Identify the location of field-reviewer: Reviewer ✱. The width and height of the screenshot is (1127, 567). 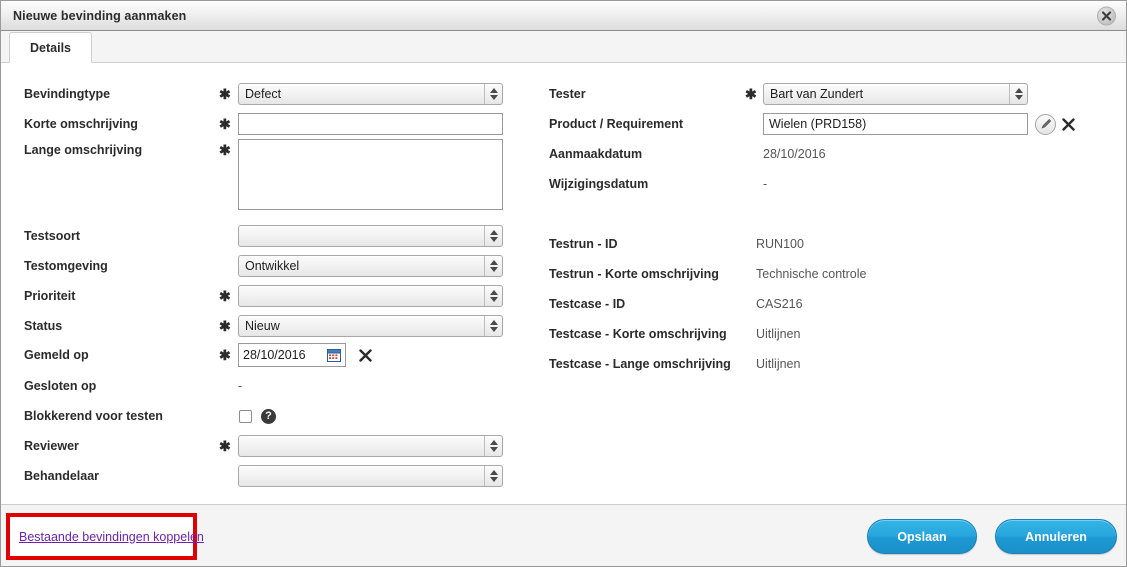
(261, 446).